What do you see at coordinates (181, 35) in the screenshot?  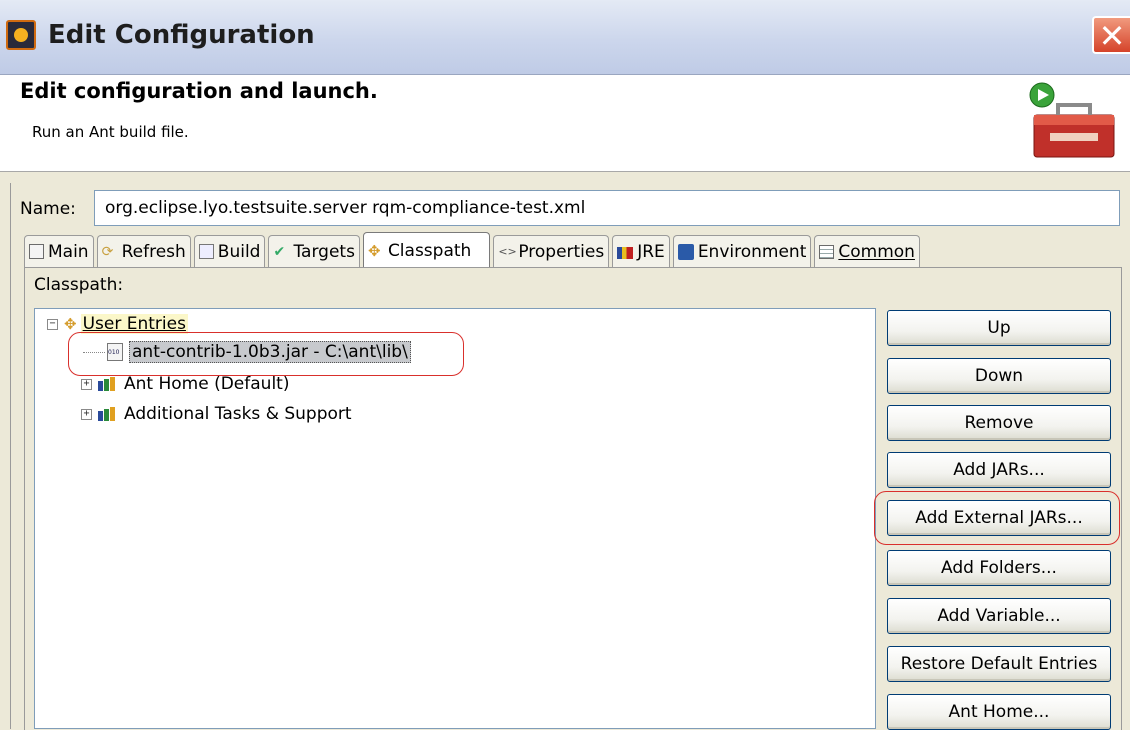 I see `window-title: Edit Configuration` at bounding box center [181, 35].